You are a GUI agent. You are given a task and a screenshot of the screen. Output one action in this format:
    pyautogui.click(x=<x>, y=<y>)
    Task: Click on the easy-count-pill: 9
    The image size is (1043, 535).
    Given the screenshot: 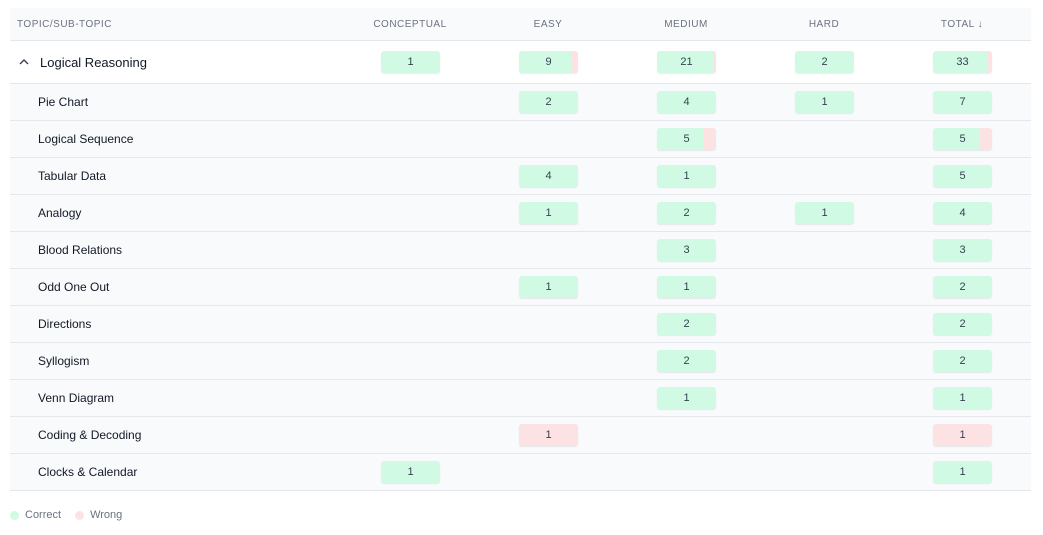 What is the action you would take?
    pyautogui.click(x=548, y=62)
    